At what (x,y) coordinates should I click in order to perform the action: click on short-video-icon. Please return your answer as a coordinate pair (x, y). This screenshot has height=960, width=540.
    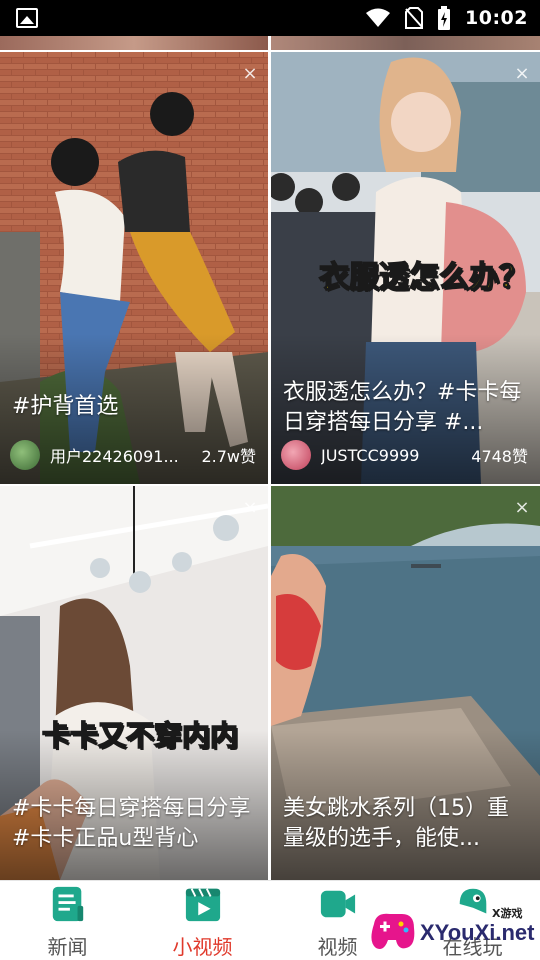
    Looking at the image, I should click on (202, 905).